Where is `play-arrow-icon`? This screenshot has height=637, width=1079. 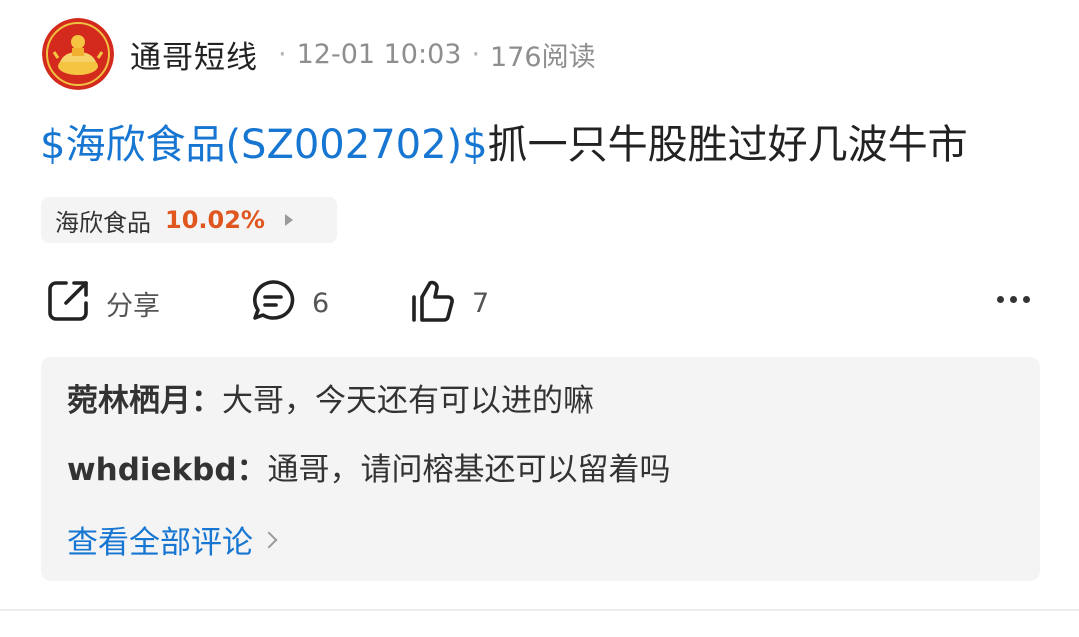
play-arrow-icon is located at coordinates (288, 220).